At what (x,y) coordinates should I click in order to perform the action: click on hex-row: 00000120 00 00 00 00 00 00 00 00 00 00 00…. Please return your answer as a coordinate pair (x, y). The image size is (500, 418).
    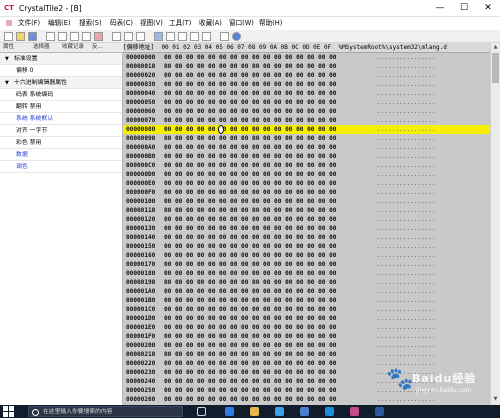
    Looking at the image, I should click on (306, 219).